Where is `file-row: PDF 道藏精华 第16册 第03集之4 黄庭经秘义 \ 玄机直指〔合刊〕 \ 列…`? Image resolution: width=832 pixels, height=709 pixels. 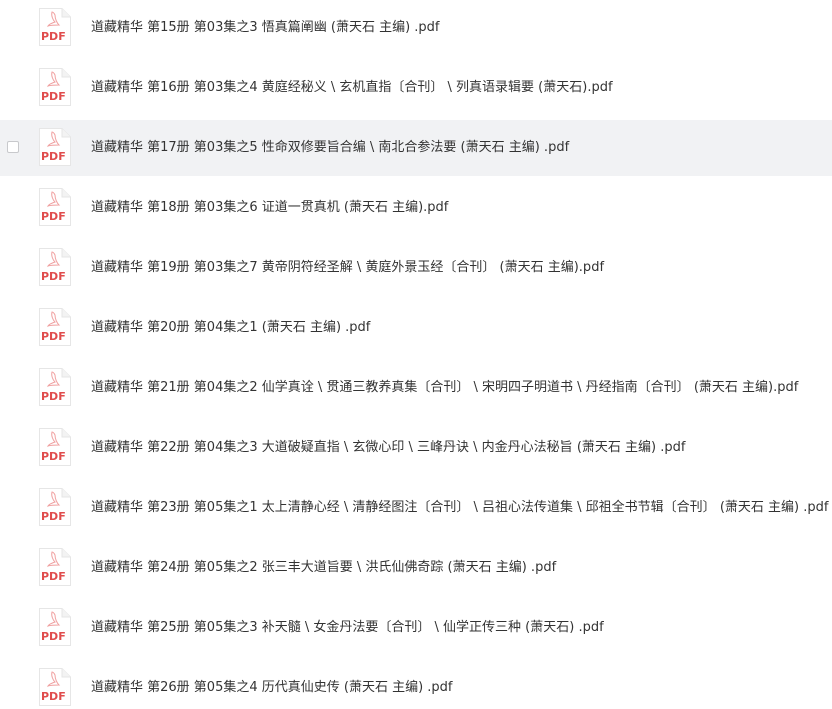
file-row: PDF 道藏精华 第16册 第03集之4 黄庭经秘义 \ 玄机直指〔合刊〕 \ 列… is located at coordinates (416, 88).